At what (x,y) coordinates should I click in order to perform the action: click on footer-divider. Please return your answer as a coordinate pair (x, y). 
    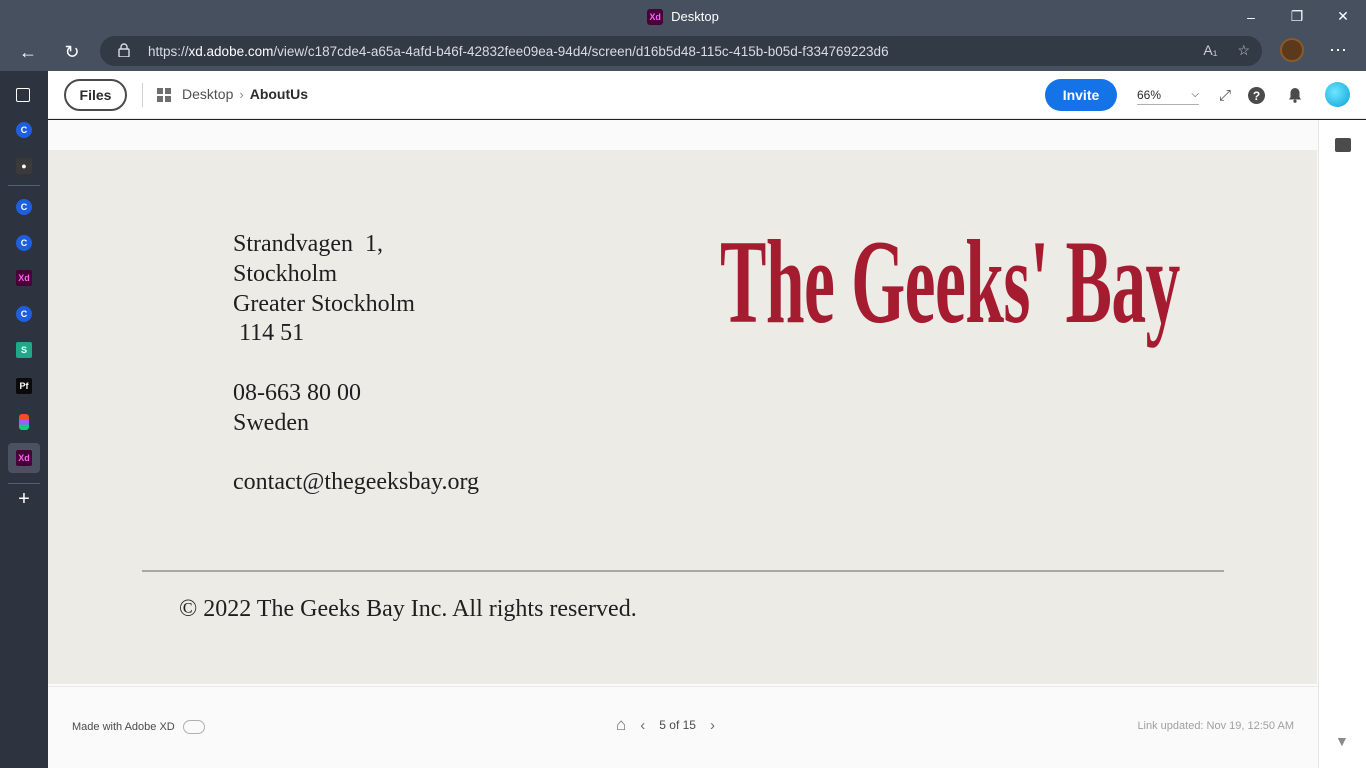
    Looking at the image, I should click on (683, 571).